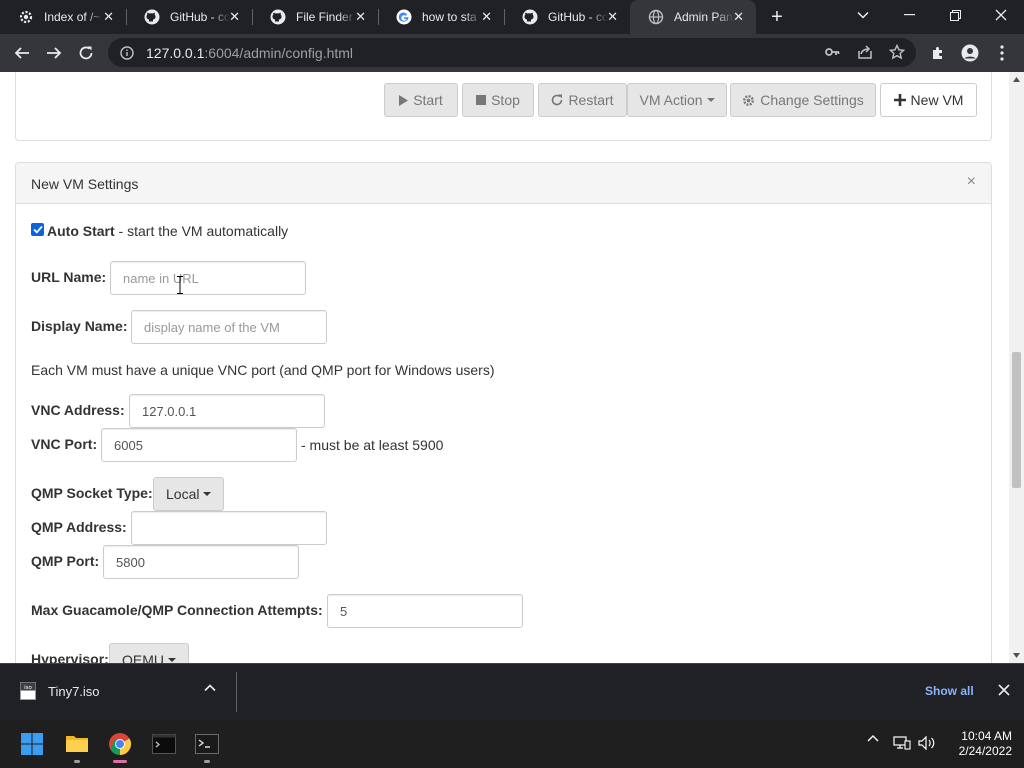  Describe the element at coordinates (567, 17) in the screenshot. I see `tab-github-2: GitHub - co ✕` at that location.